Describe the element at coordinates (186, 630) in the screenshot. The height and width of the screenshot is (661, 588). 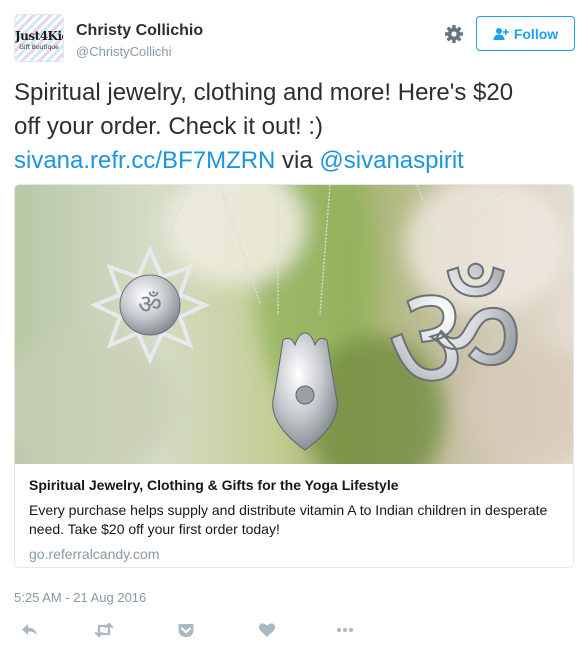
I see `pocket-icon` at that location.